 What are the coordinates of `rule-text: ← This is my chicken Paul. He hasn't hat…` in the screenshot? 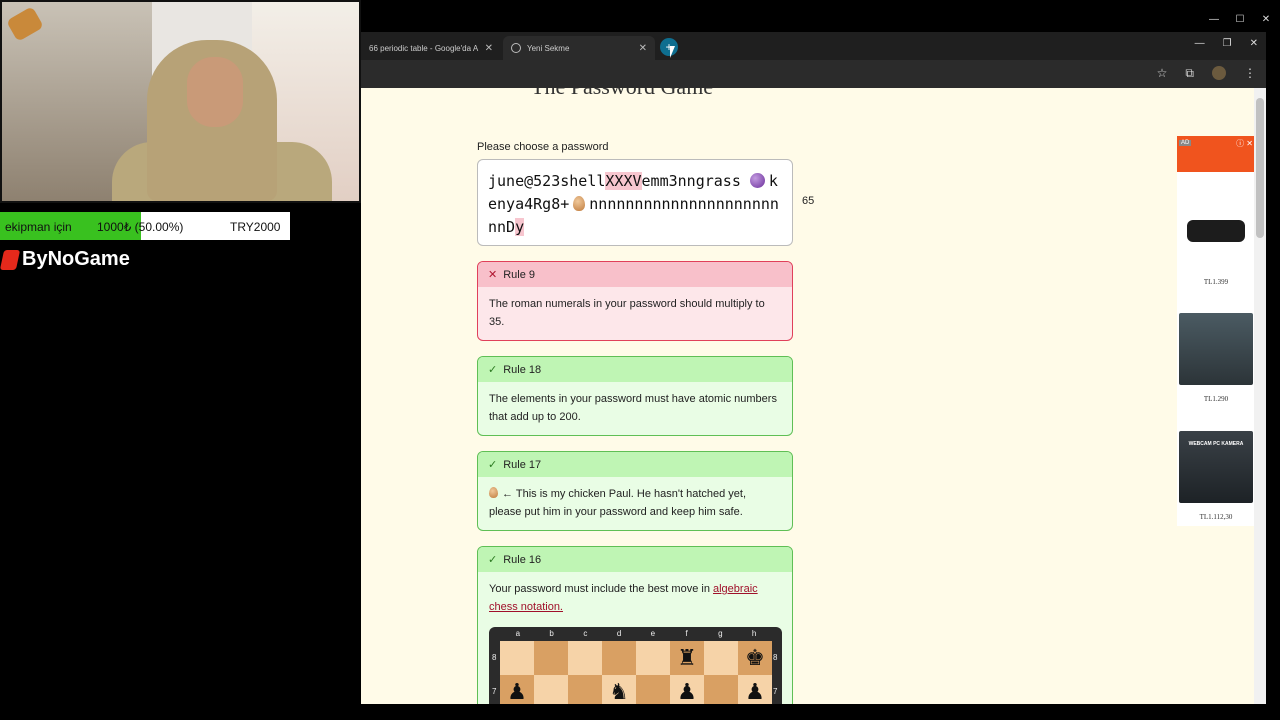 It's located at (618, 503).